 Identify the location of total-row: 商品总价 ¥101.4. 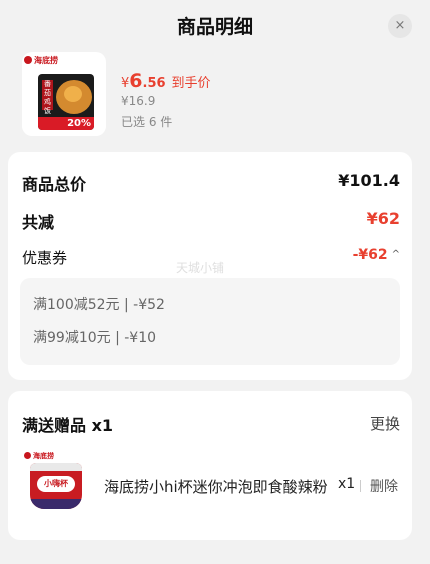
(211, 182).